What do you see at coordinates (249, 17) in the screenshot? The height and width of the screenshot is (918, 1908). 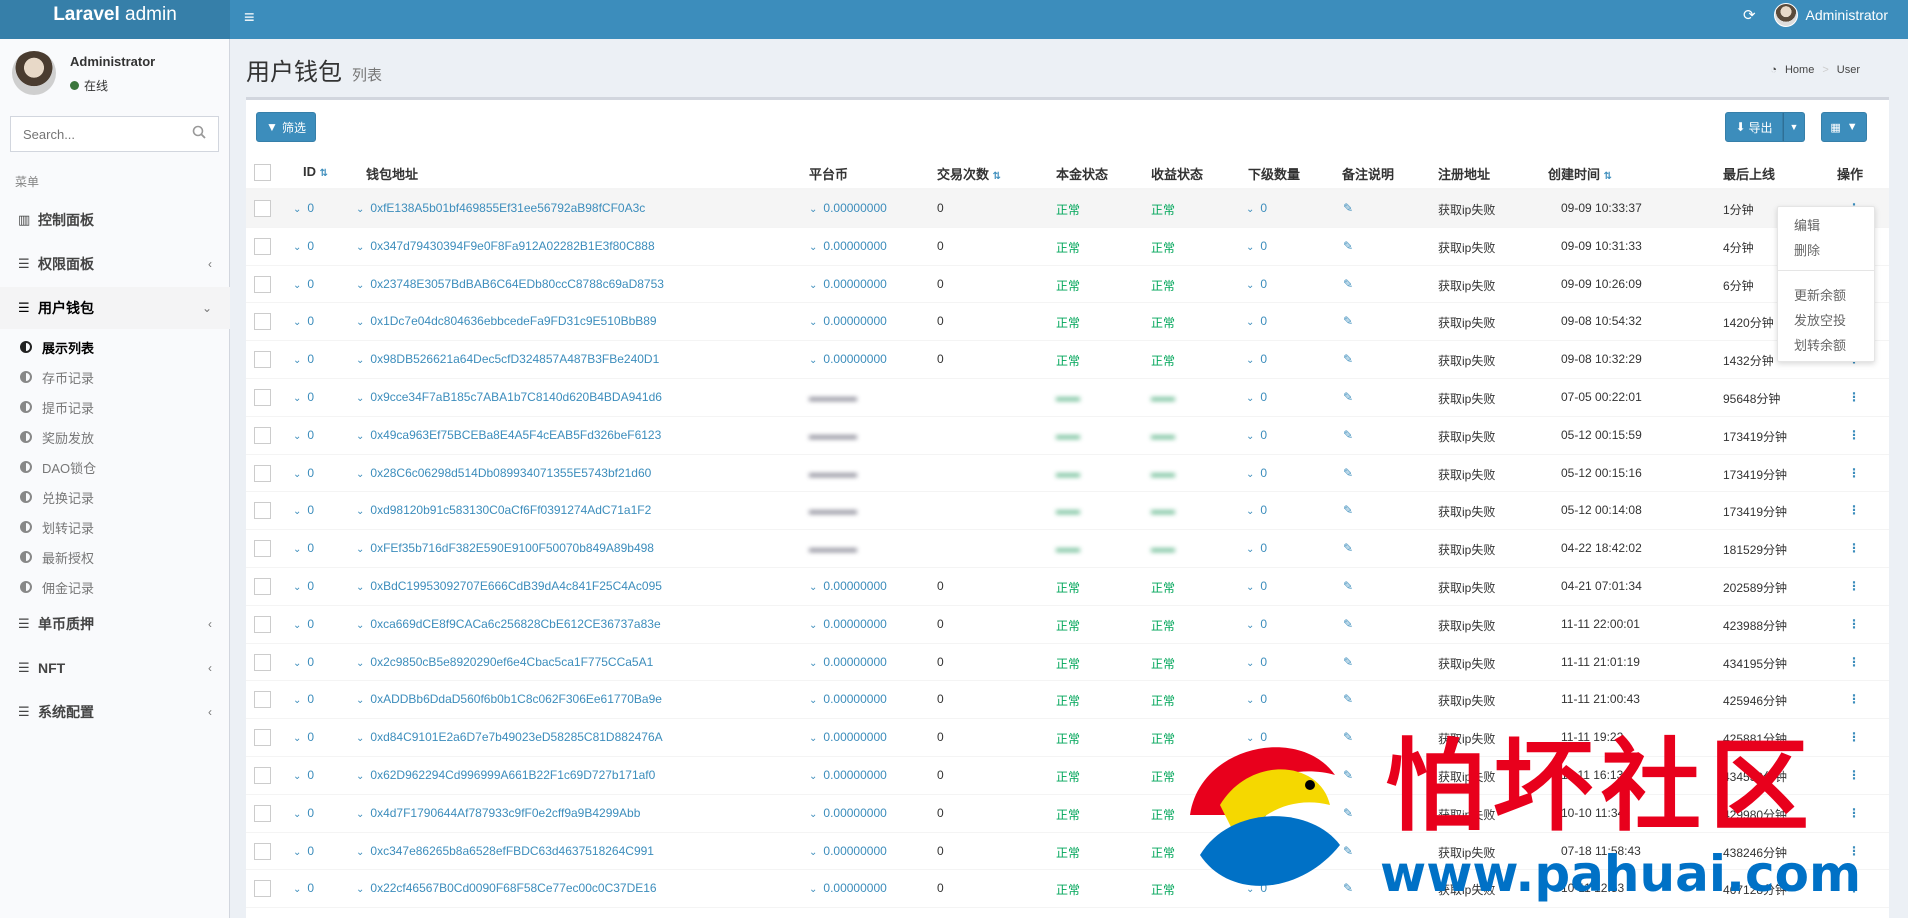 I see `menu-toggle-icon: ≡` at bounding box center [249, 17].